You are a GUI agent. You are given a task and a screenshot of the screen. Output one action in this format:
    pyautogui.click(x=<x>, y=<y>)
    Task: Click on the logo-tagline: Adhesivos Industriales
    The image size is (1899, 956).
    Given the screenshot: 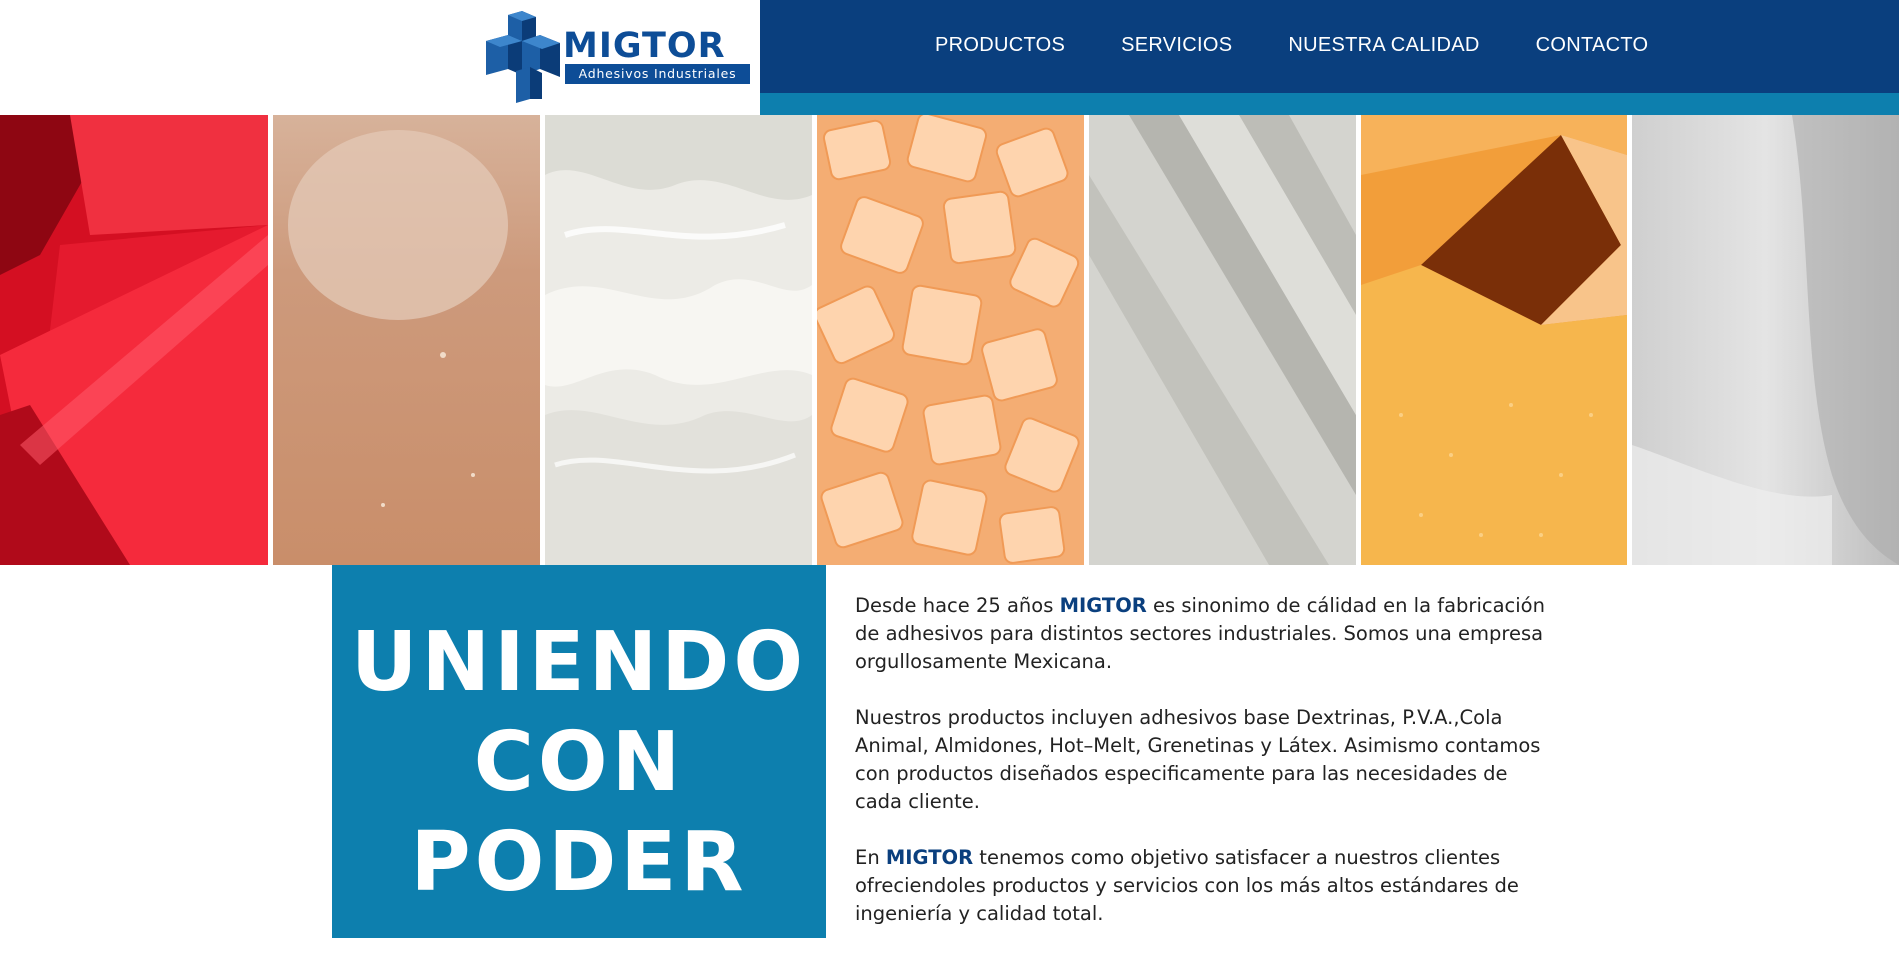 What is the action you would take?
    pyautogui.click(x=657, y=74)
    